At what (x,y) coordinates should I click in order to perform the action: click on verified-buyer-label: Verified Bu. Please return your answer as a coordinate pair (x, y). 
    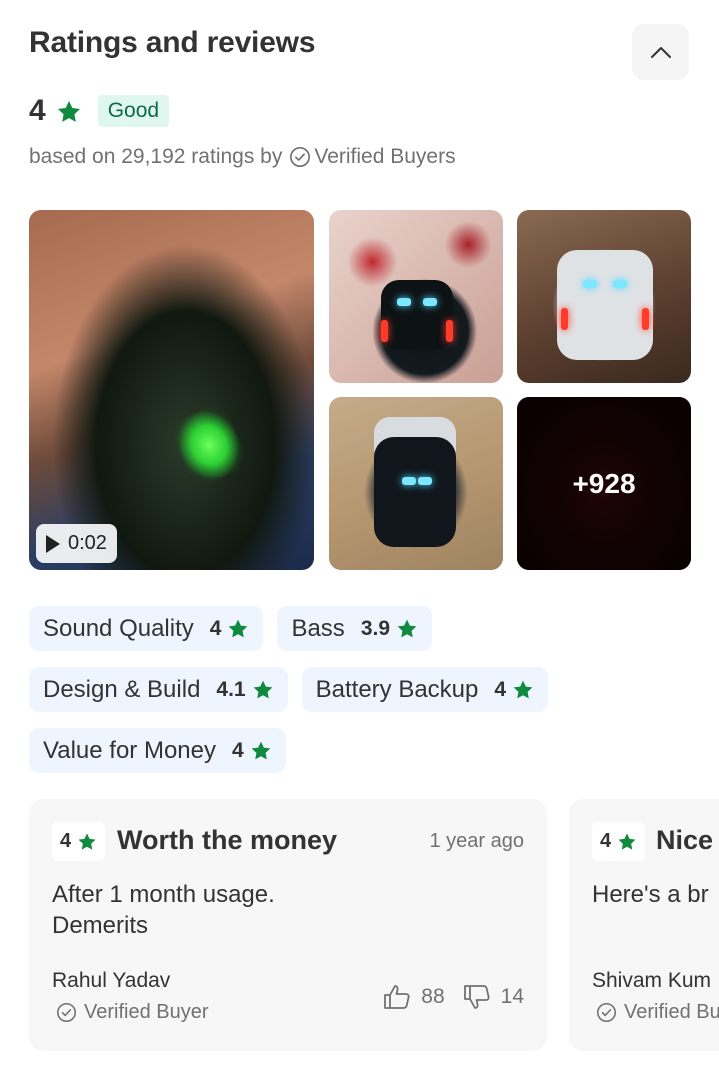
    Looking at the image, I should click on (657, 1012).